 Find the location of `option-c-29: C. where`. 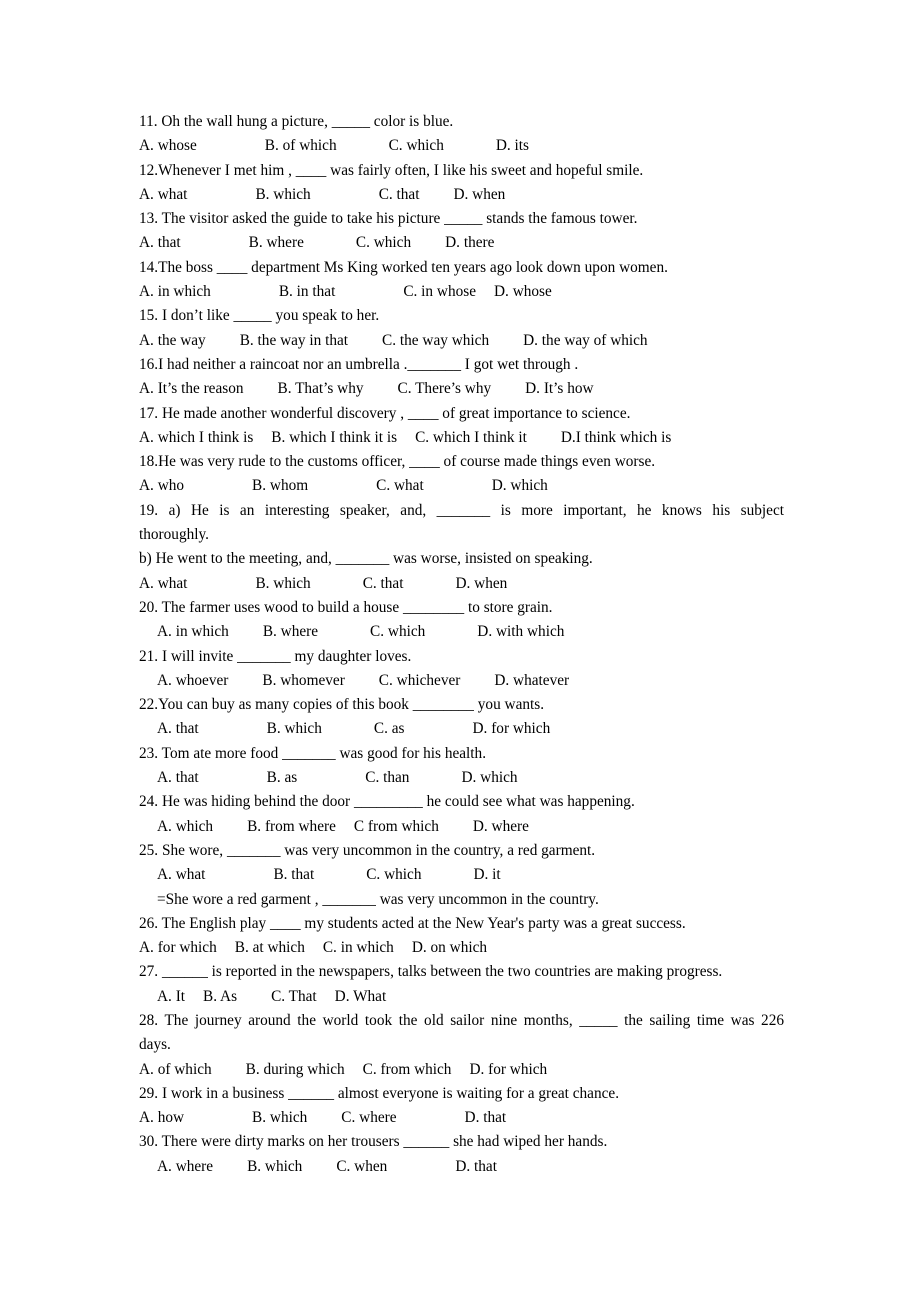

option-c-29: C. where is located at coordinates (368, 1117).